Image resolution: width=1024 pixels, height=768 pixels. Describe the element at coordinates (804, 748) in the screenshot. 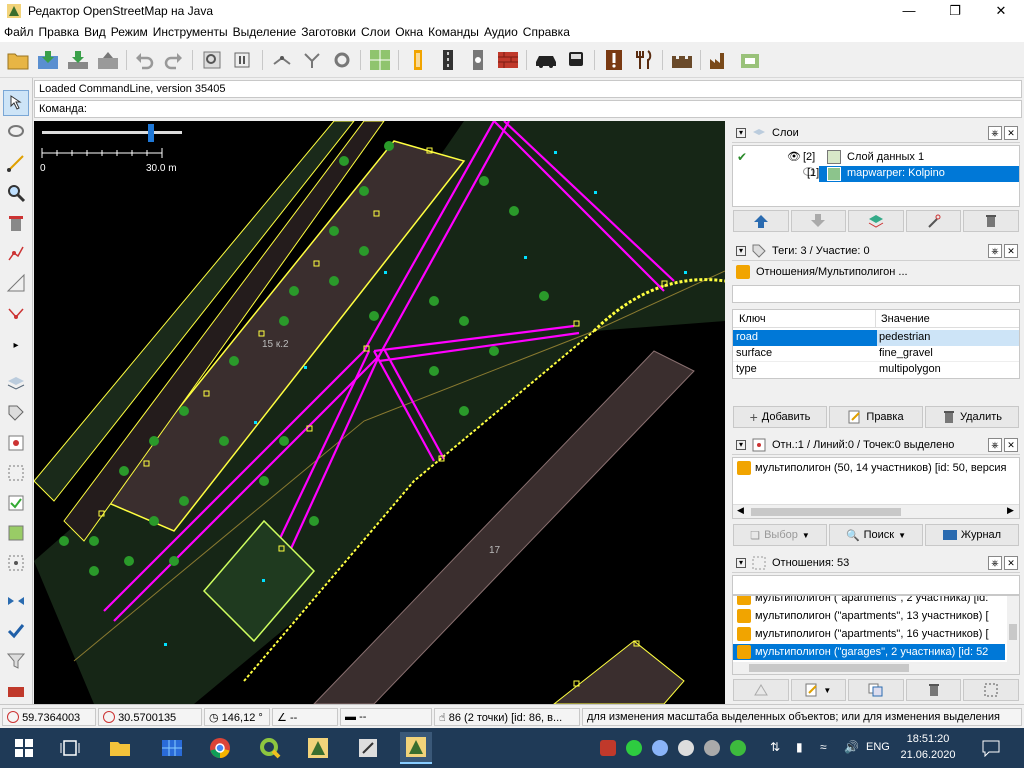

I see `battery-icon: ▮` at that location.